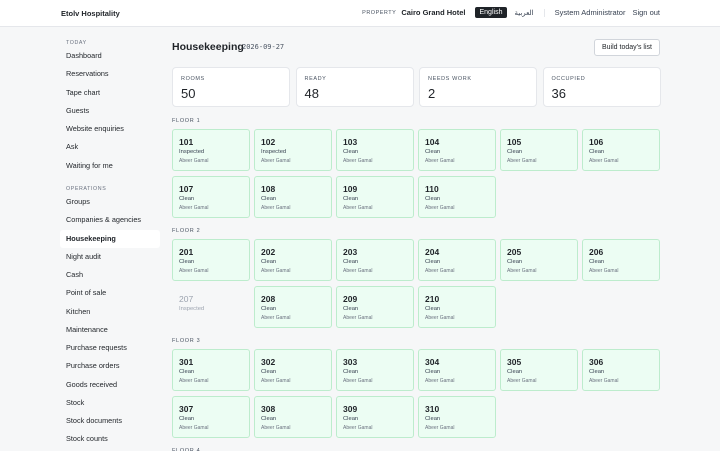 The image size is (720, 451). Describe the element at coordinates (293, 150) in the screenshot. I see `room-card-102: 102 Inspected Abeer Gamal` at that location.